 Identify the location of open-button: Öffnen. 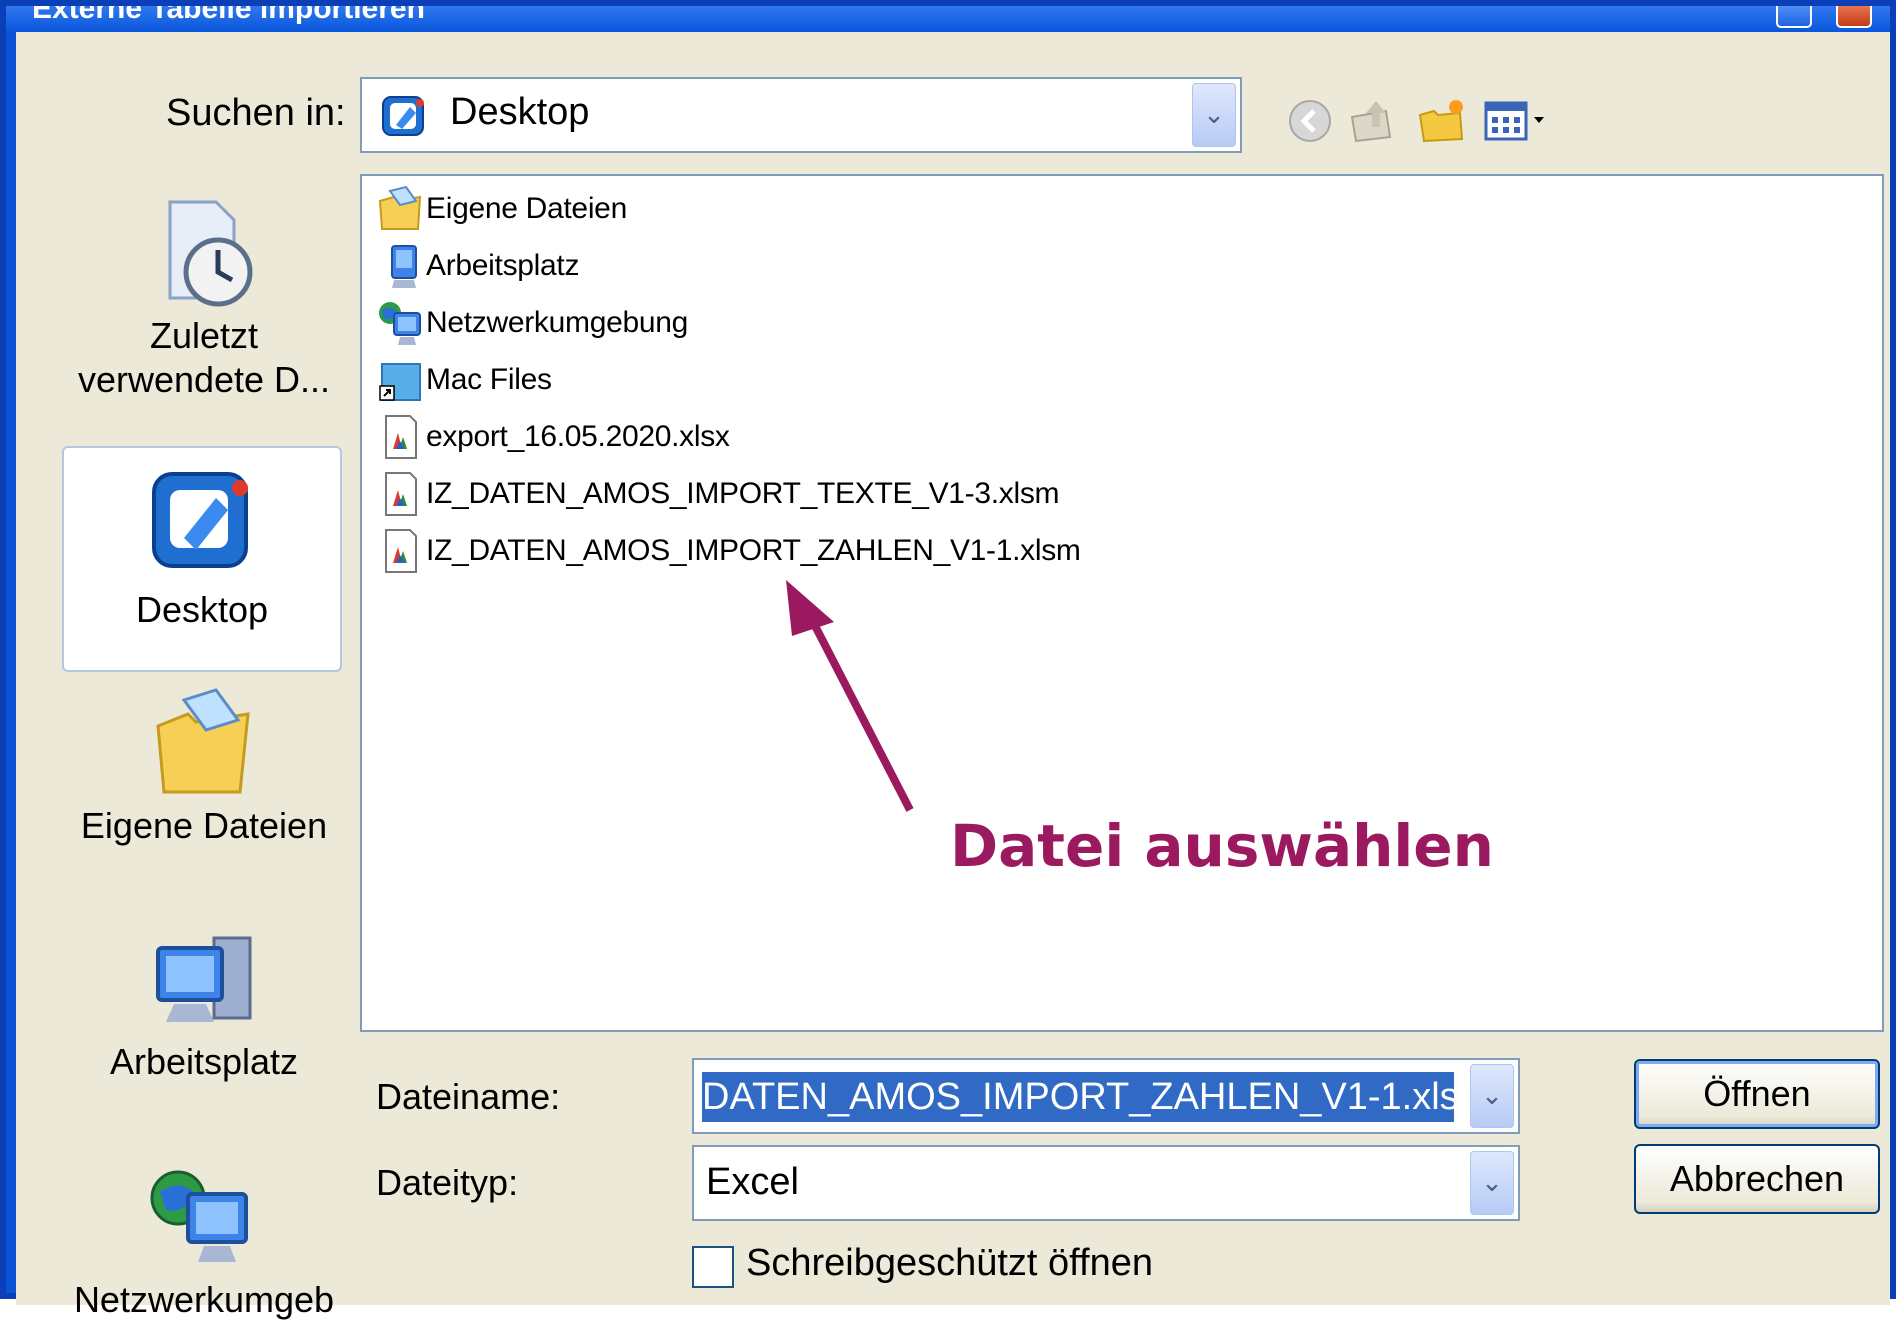
(1757, 1094).